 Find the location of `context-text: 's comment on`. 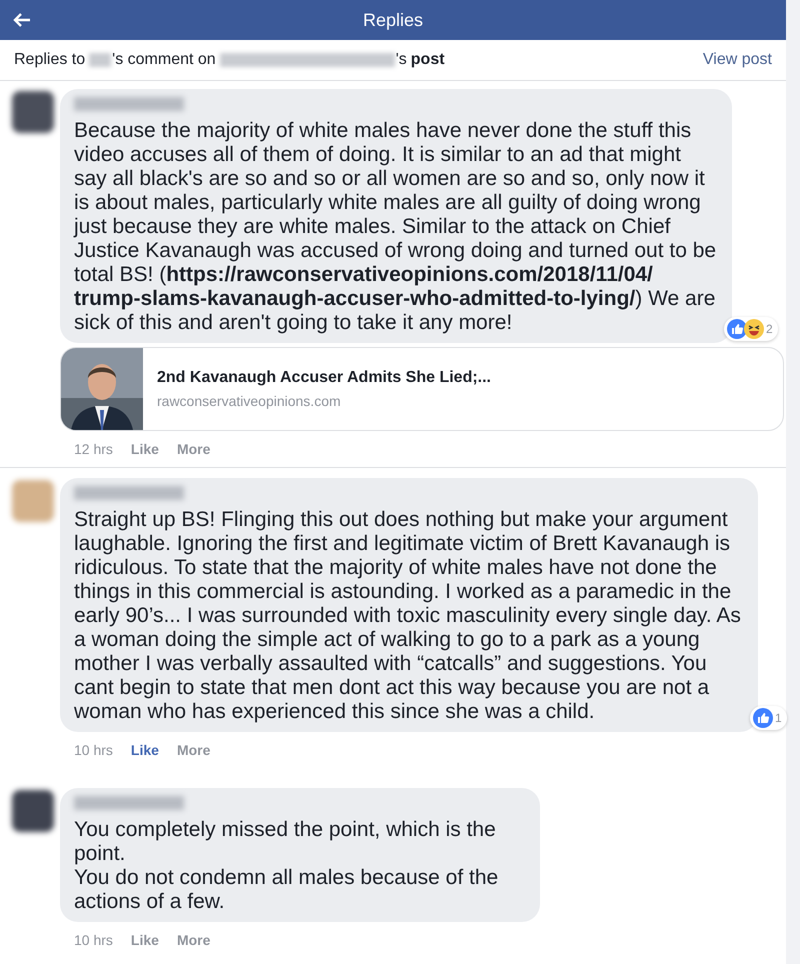

context-text: 's comment on is located at coordinates (164, 60).